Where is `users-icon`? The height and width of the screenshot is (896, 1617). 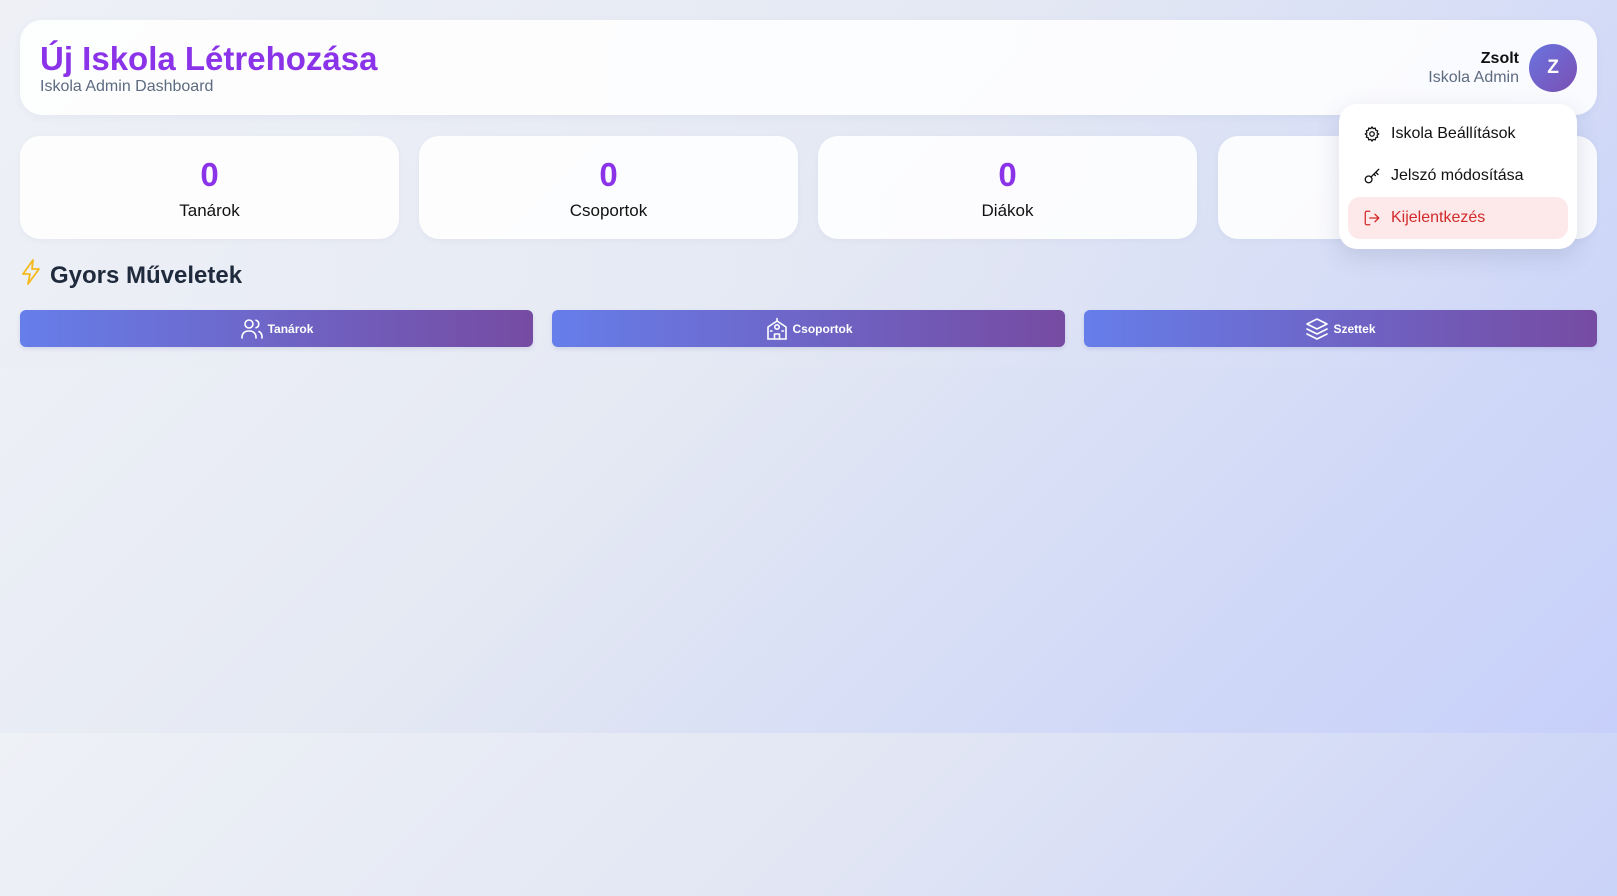
users-icon is located at coordinates (252, 329).